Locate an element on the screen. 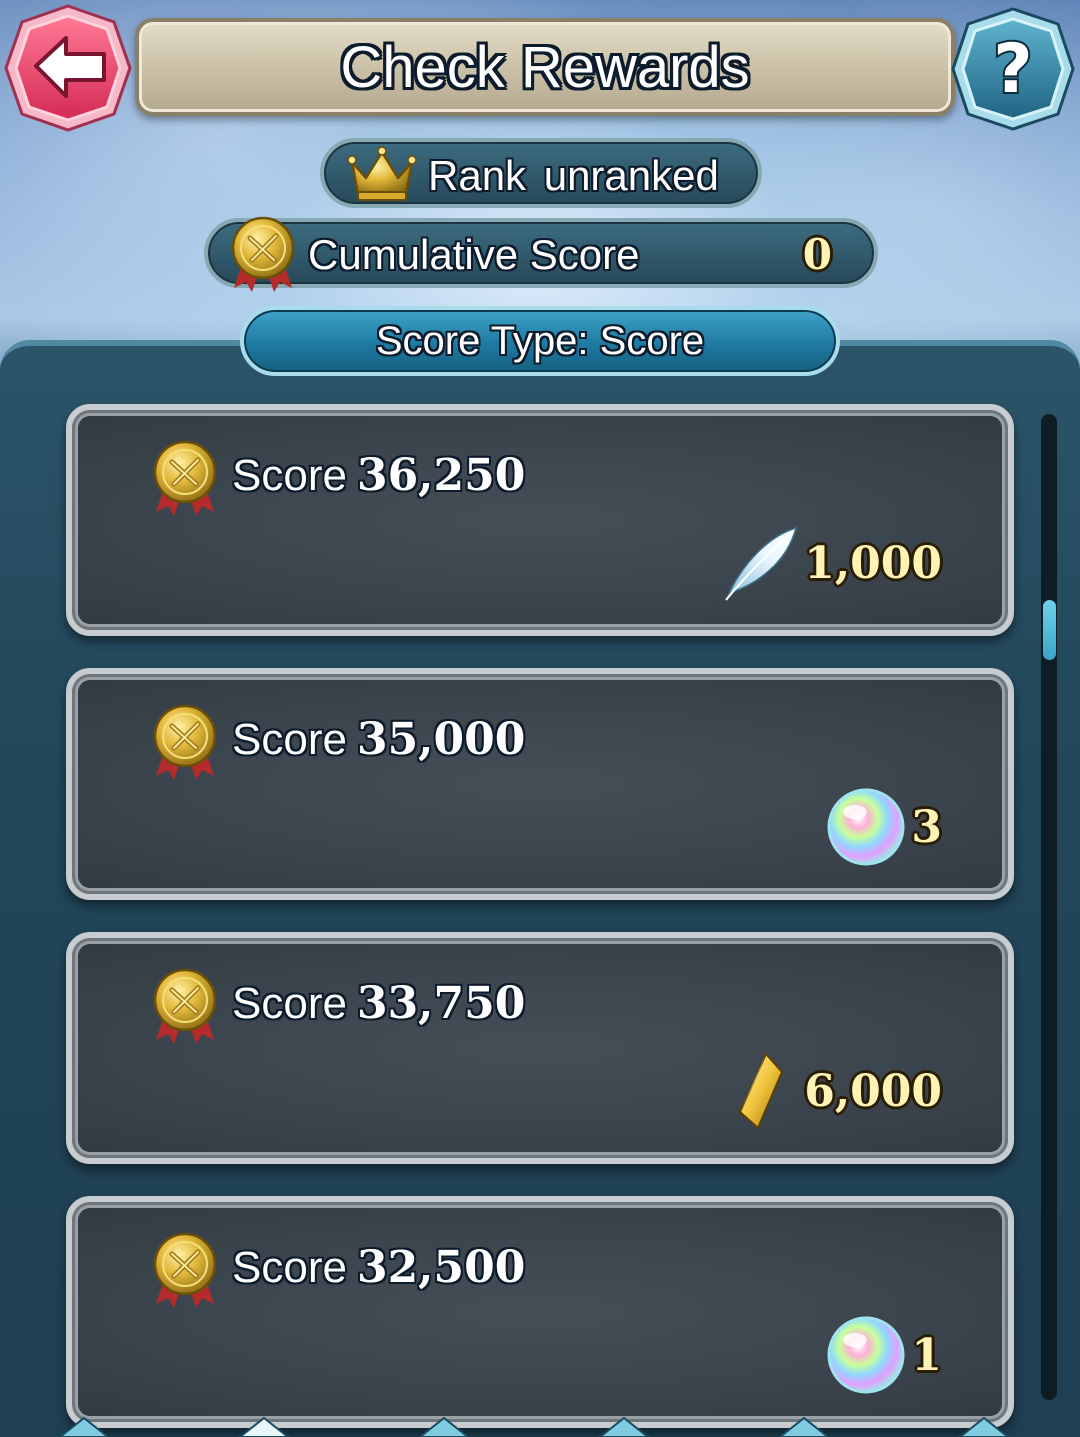  reward-card: Score 33,750 6,000 is located at coordinates (540, 1048).